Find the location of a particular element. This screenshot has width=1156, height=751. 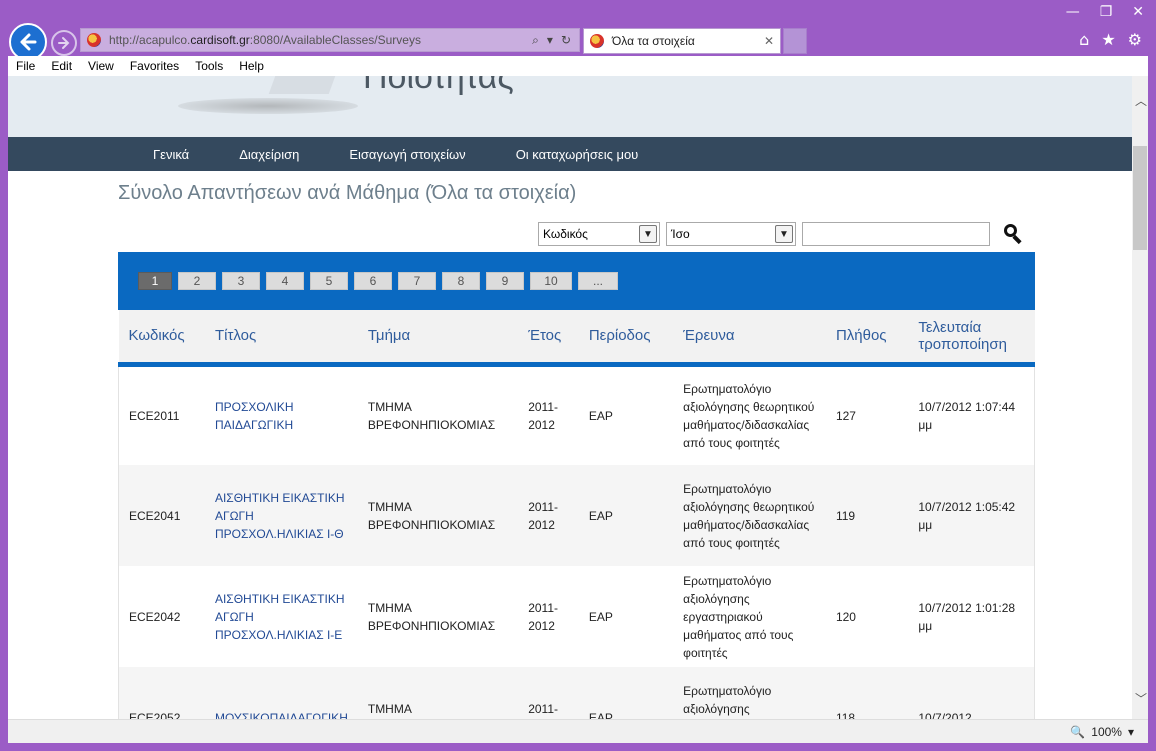

column-header-title: Τίτλος is located at coordinates (281, 338).